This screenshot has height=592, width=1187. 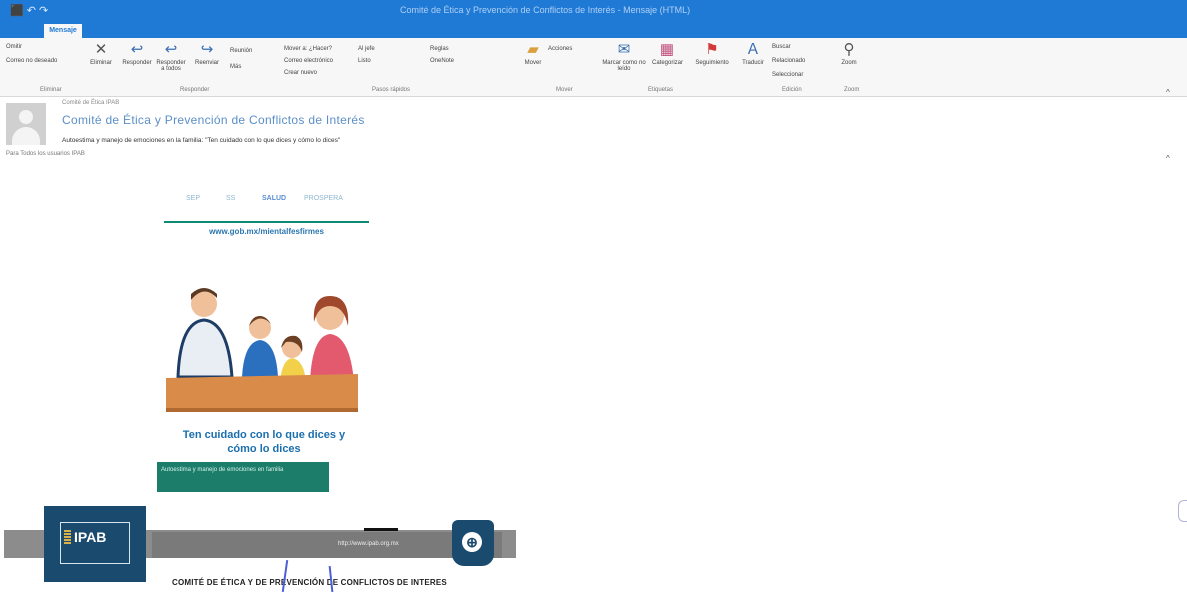 What do you see at coordinates (241, 51) in the screenshot?
I see `meeting-button: Reunión` at bounding box center [241, 51].